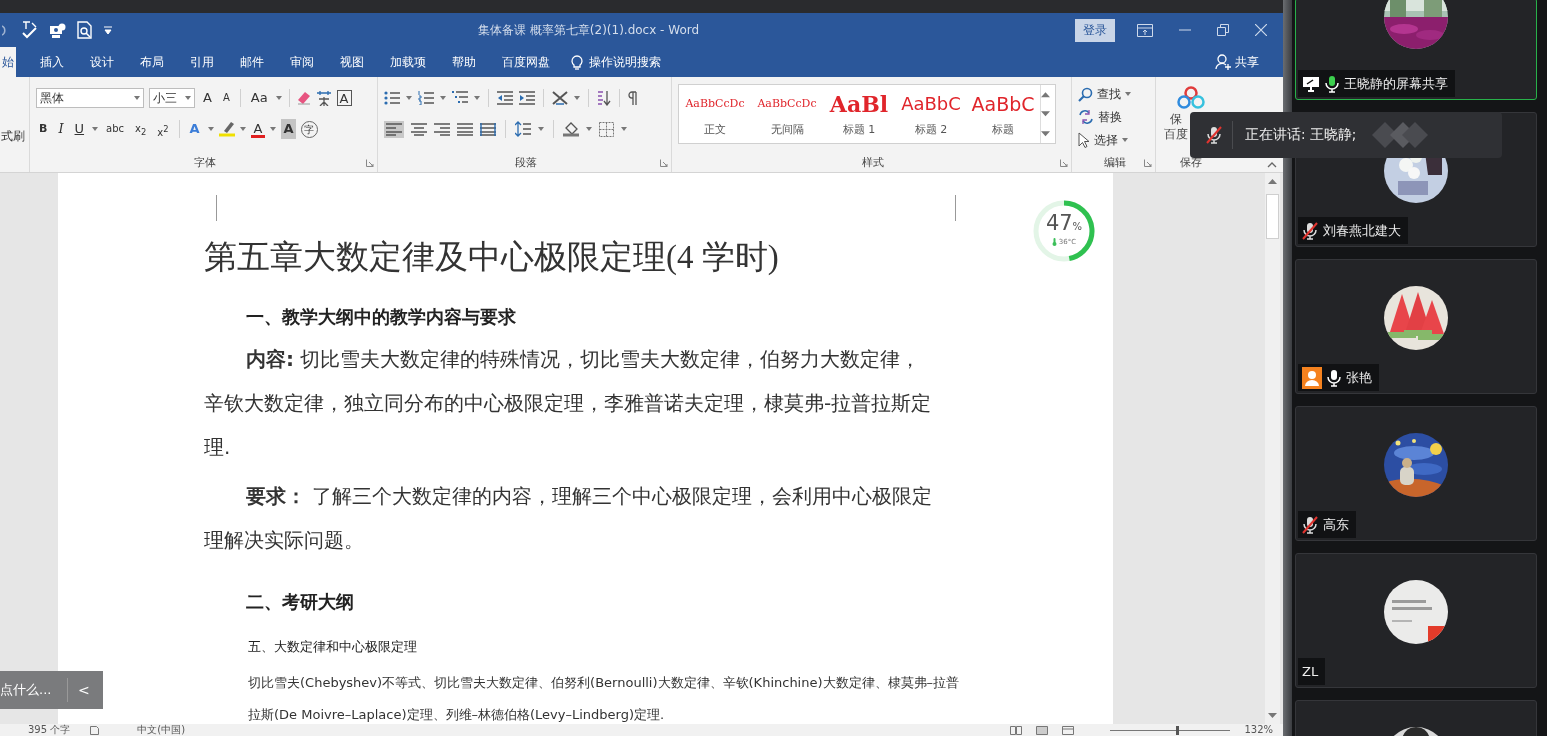  Describe the element at coordinates (102, 62) in the screenshot. I see `ribbon-tab: 设计` at that location.